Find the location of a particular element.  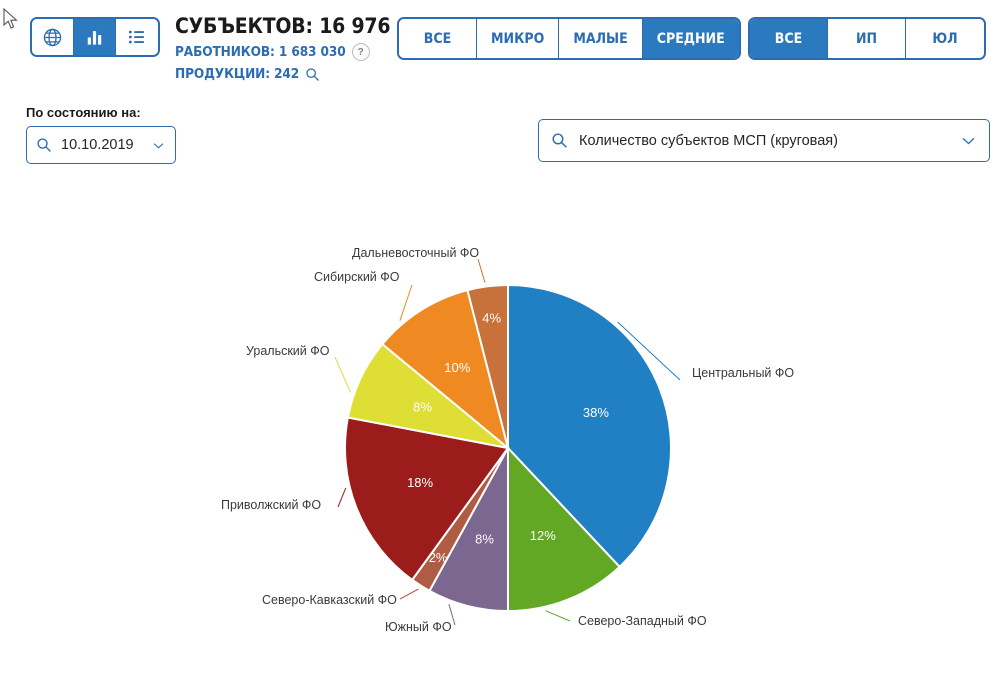

metric-value: Количество субъектов МСП (круговая) is located at coordinates (708, 140).